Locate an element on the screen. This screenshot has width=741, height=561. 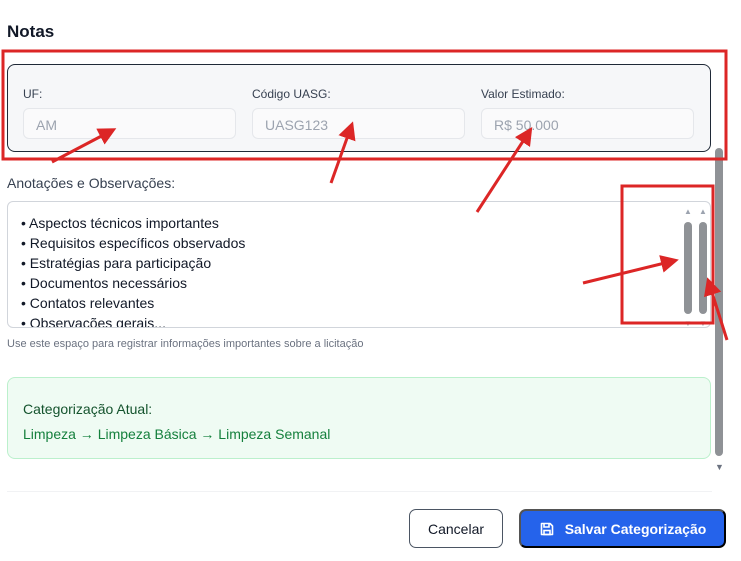
textarea-scrollbar-secondary: ▲ ▼ is located at coordinates (703, 268).